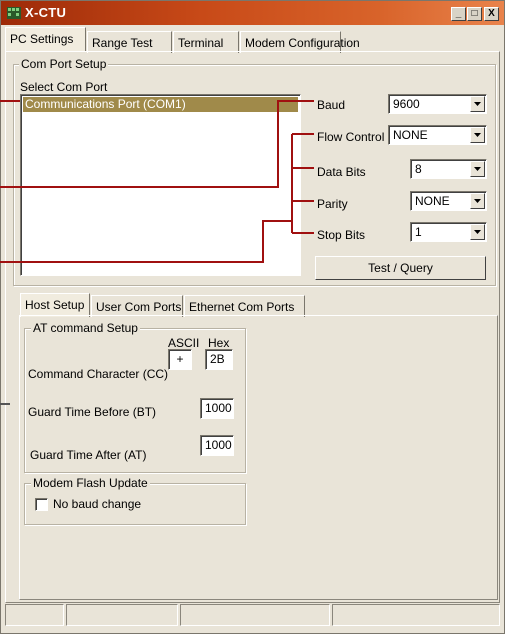  I want to click on guard-time-after-label: Guard Time After (AT), so click(88, 455).